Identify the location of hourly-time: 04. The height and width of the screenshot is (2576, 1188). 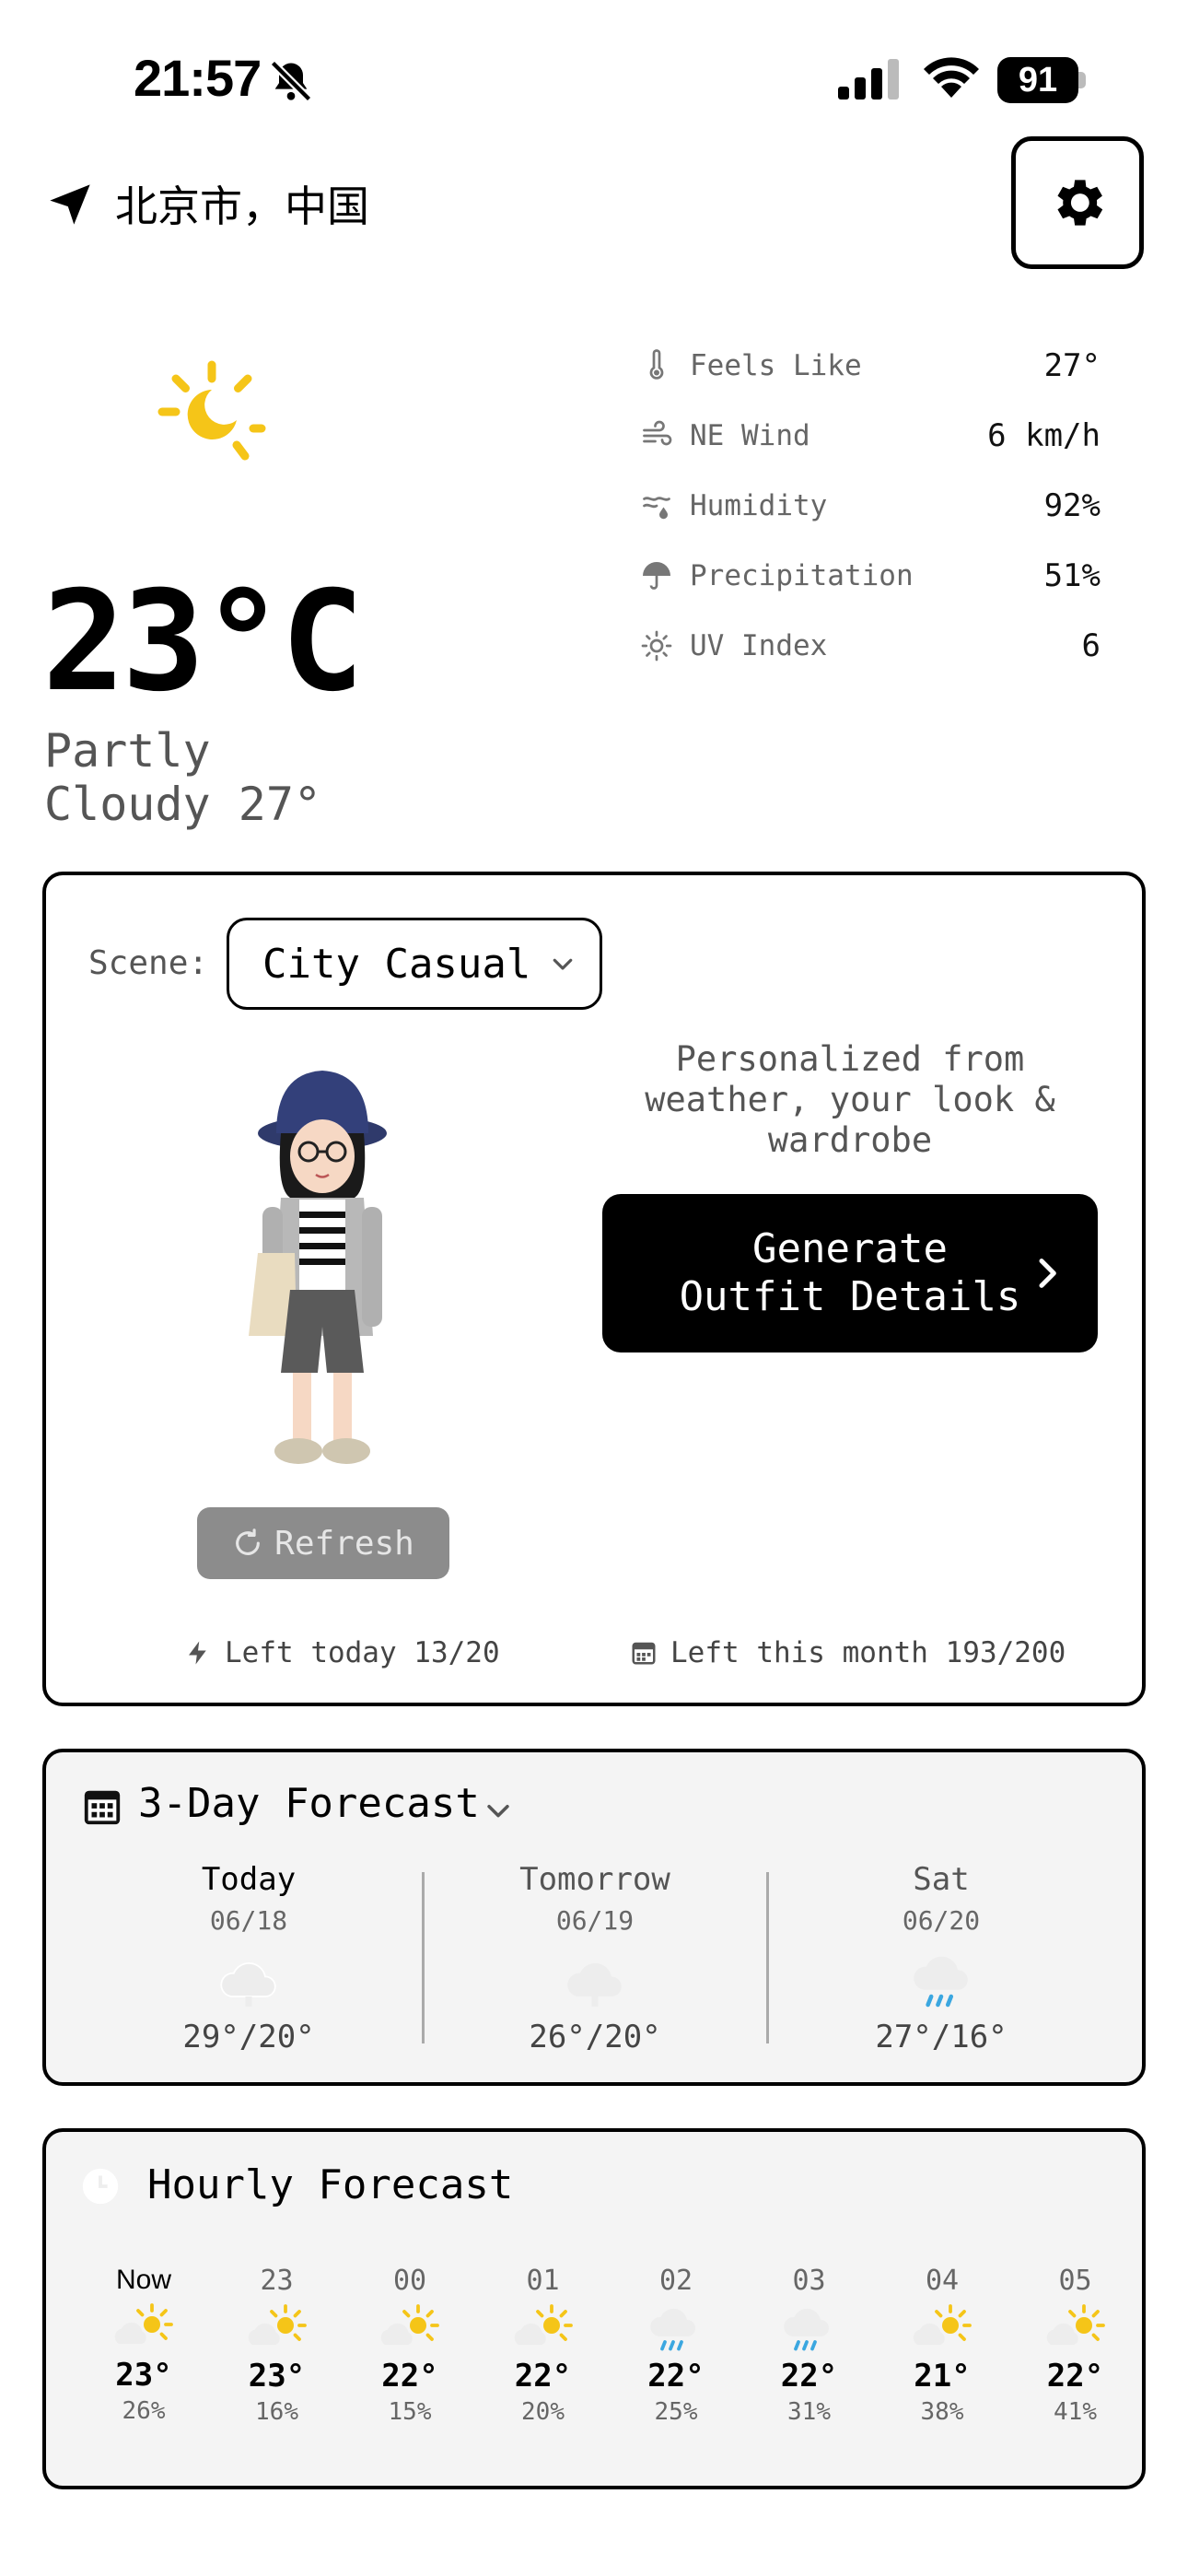
(942, 2281).